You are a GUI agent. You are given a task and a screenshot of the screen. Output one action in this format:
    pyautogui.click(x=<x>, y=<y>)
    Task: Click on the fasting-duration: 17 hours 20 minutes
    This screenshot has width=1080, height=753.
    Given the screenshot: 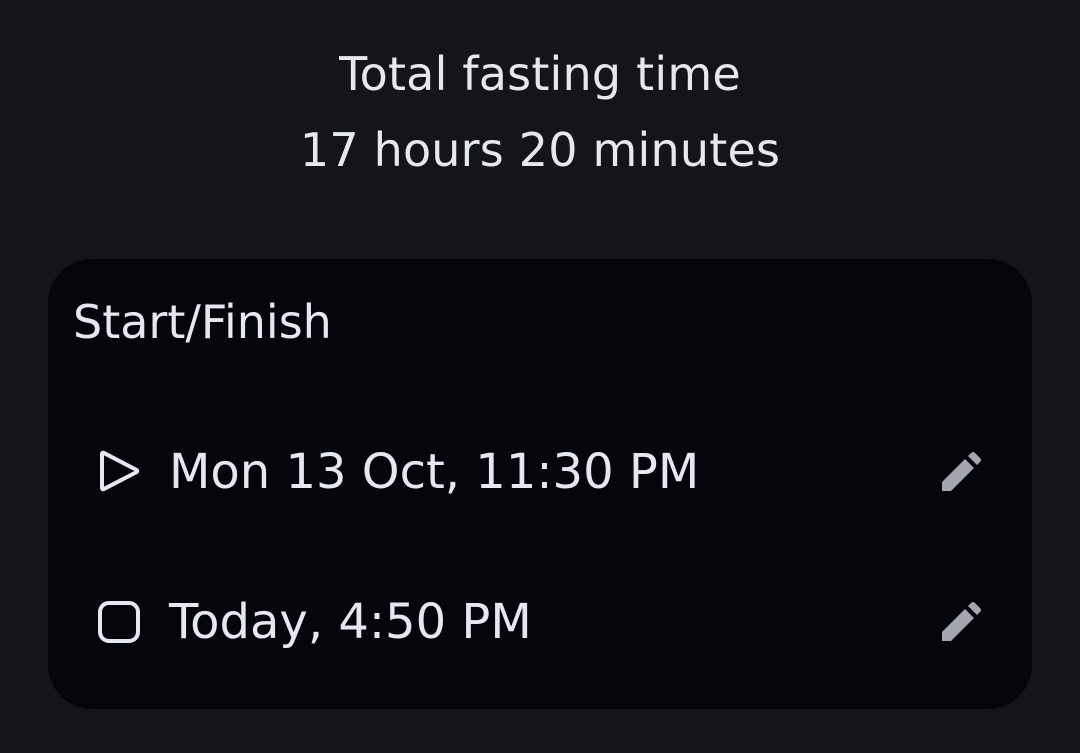 What is the action you would take?
    pyautogui.click(x=540, y=150)
    